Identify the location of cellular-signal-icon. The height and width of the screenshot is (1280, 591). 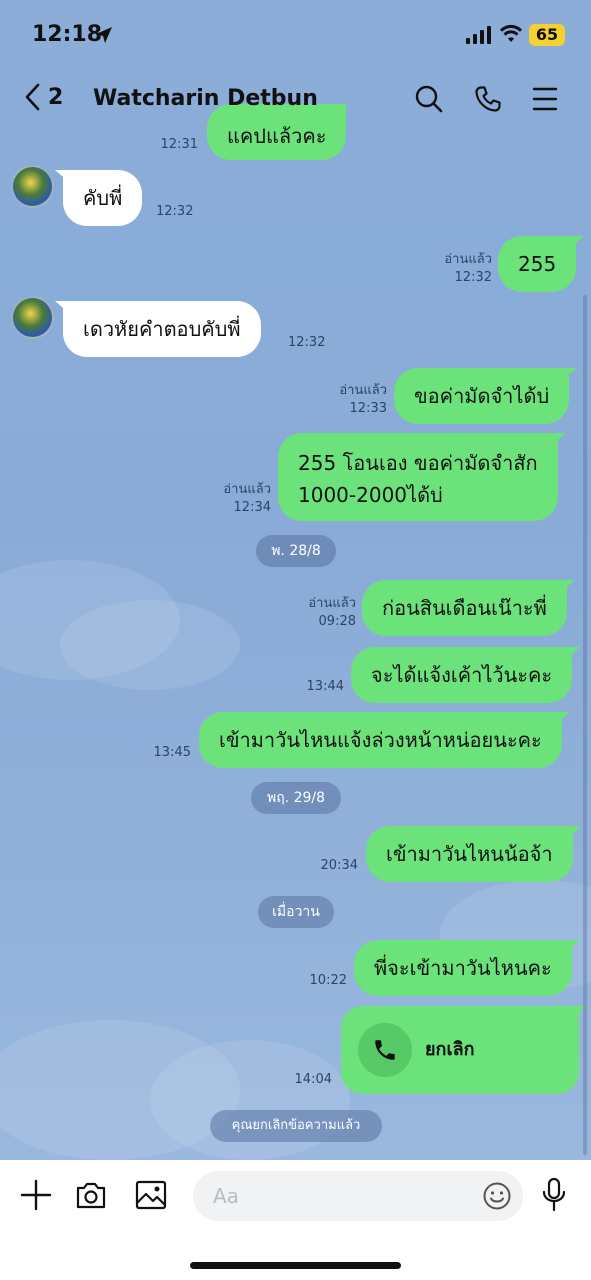
(478, 35).